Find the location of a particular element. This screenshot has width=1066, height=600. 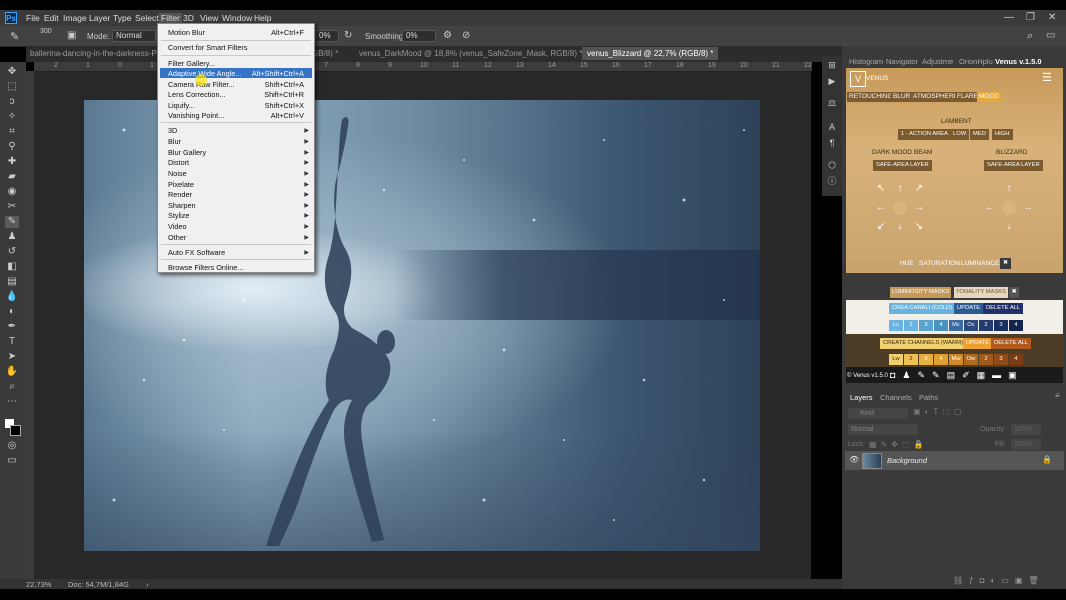

mode-select: Normal is located at coordinates (134, 36).